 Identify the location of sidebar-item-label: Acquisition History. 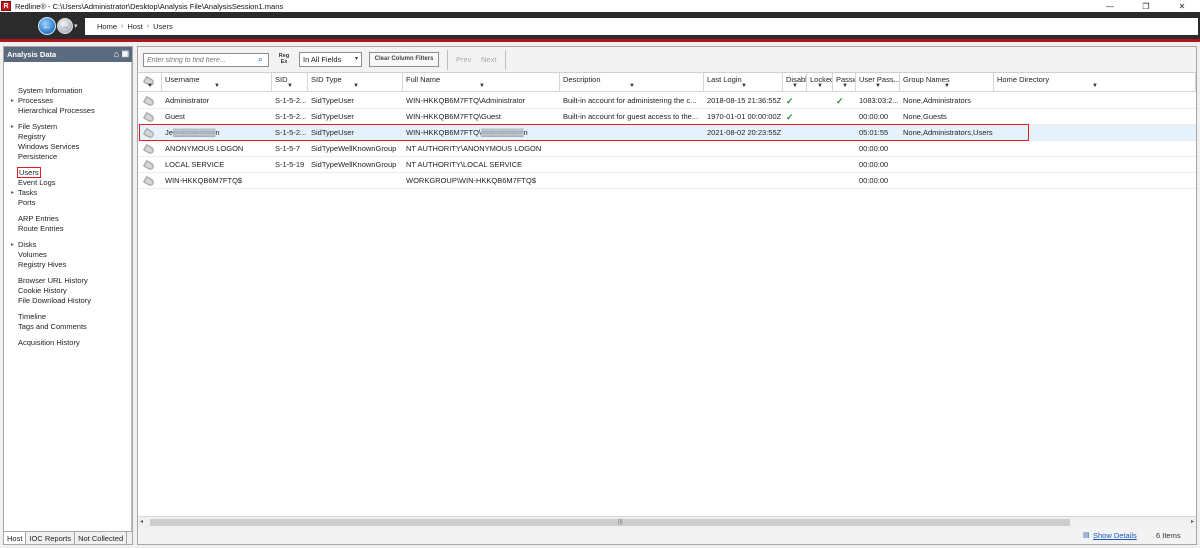
(49, 342).